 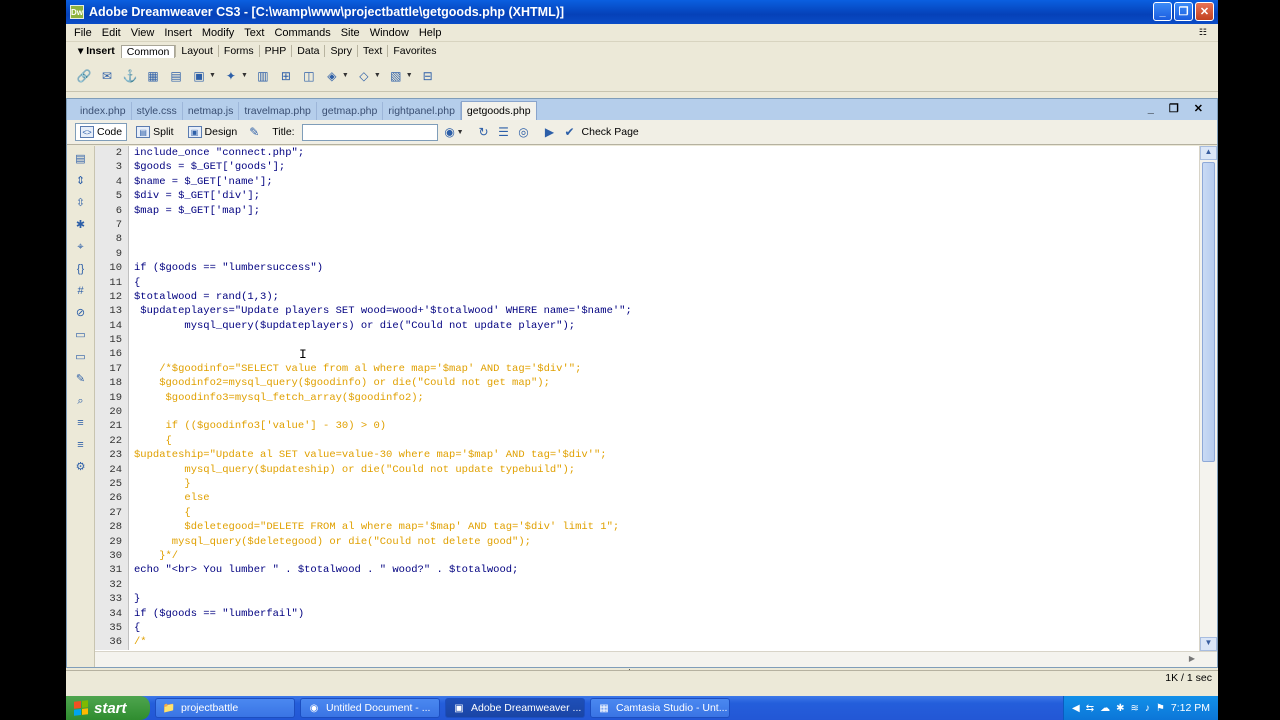 I want to click on code-line: 10 if ($goods == "lumbersuccess"), so click(x=647, y=268).